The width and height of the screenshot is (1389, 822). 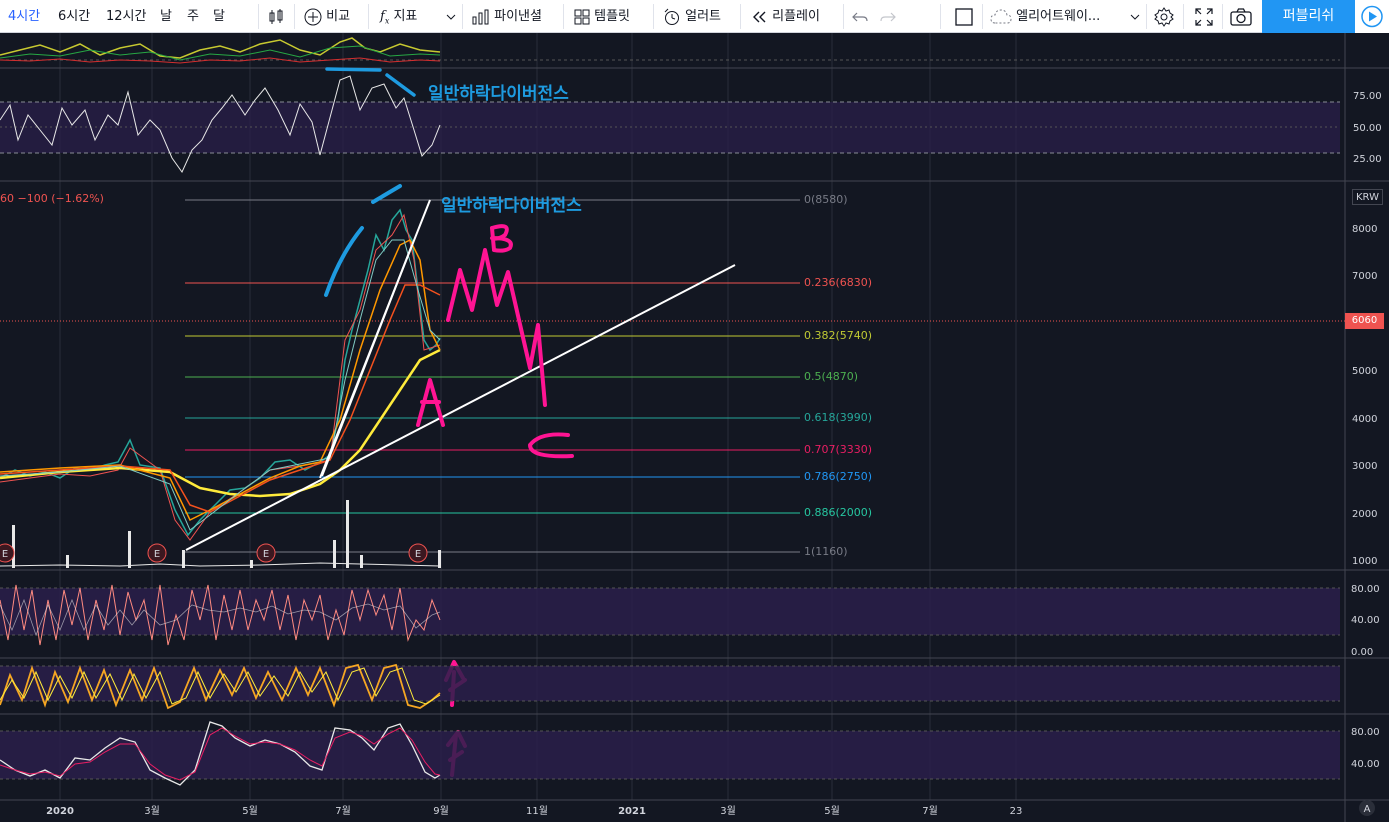 I want to click on replay-label: 리플레이, so click(x=796, y=16).